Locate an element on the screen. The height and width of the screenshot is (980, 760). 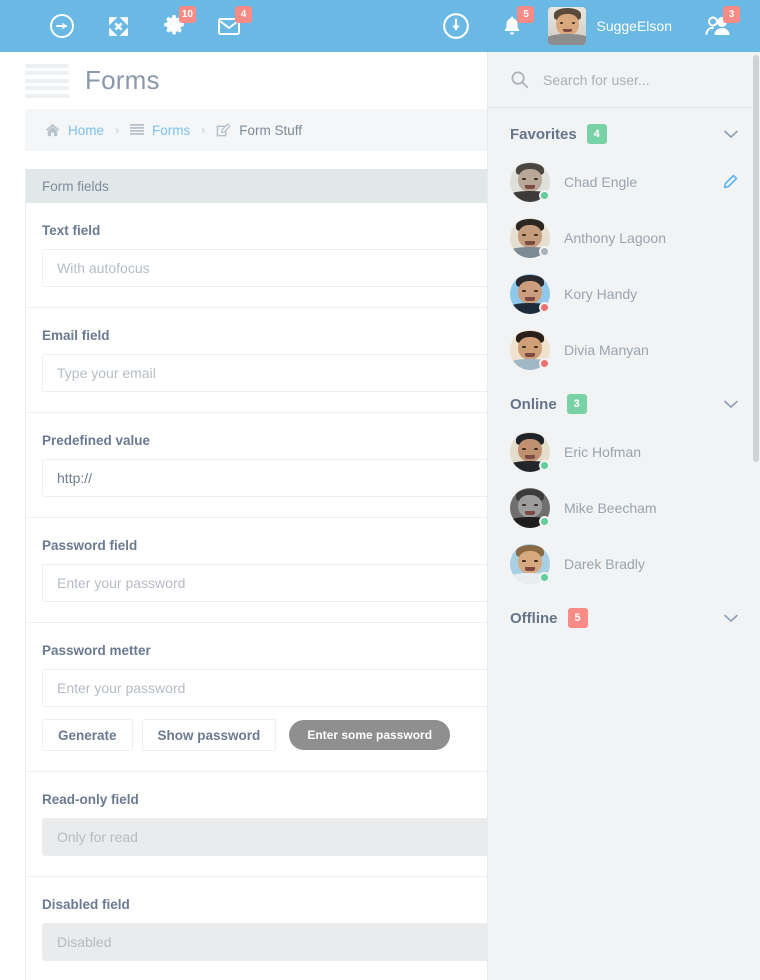
bell-badge: 5 is located at coordinates (526, 14).